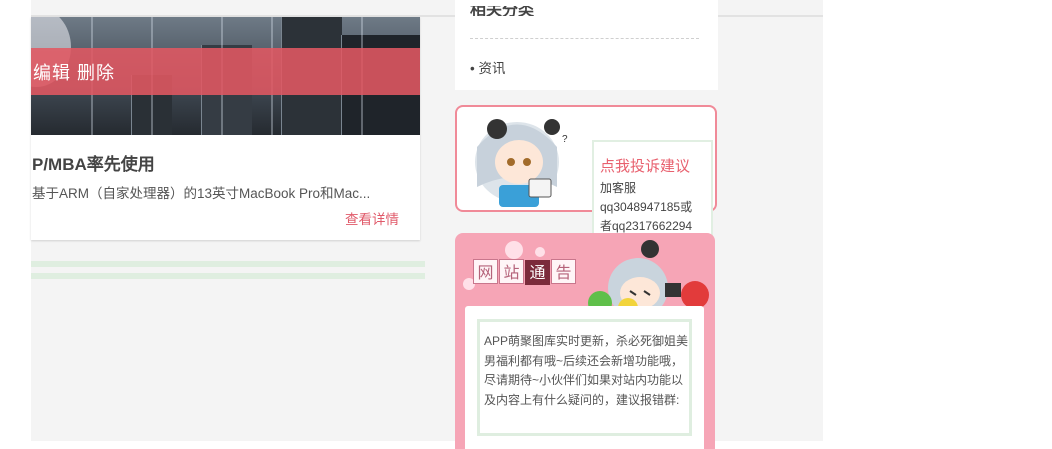  Describe the element at coordinates (645, 165) in the screenshot. I see `complaint-link: 点我投诉建议` at that location.